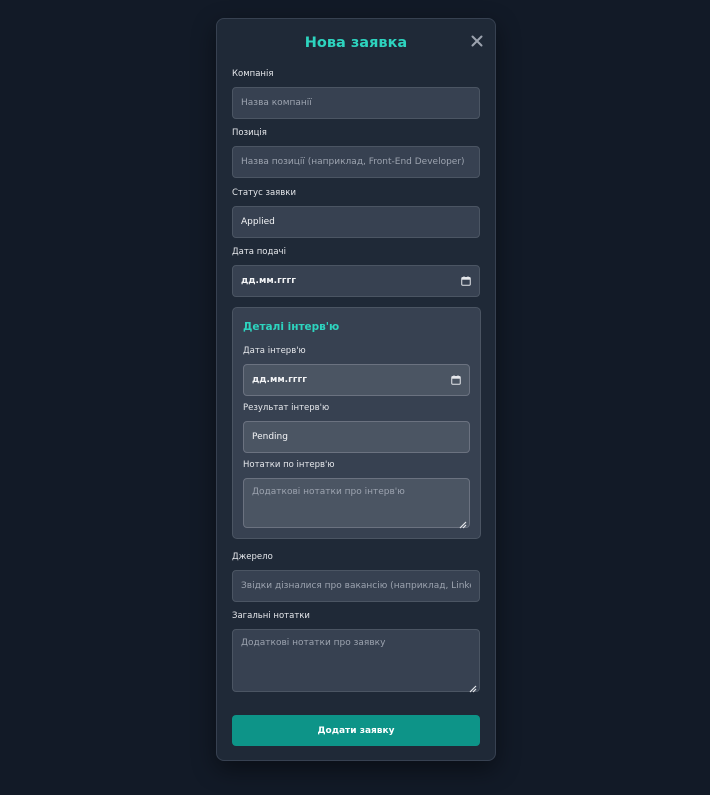 Image resolution: width=710 pixels, height=795 pixels. I want to click on interview-date-input: дд.мм.гггг, so click(356, 380).